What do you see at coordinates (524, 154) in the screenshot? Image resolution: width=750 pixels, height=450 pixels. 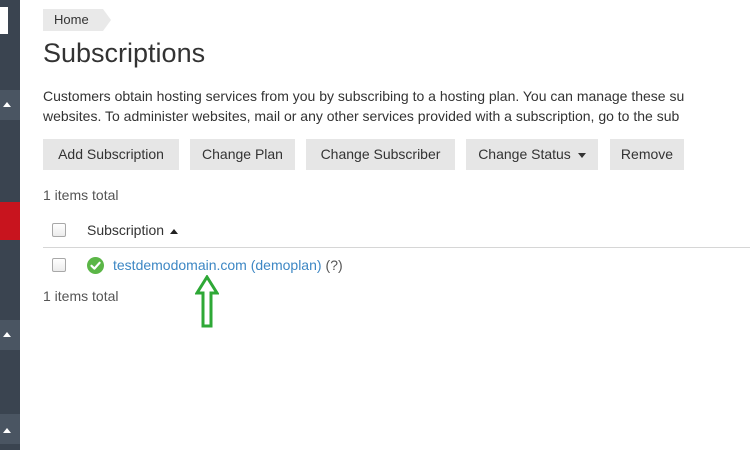 I see `change-status-label: Change Status` at bounding box center [524, 154].